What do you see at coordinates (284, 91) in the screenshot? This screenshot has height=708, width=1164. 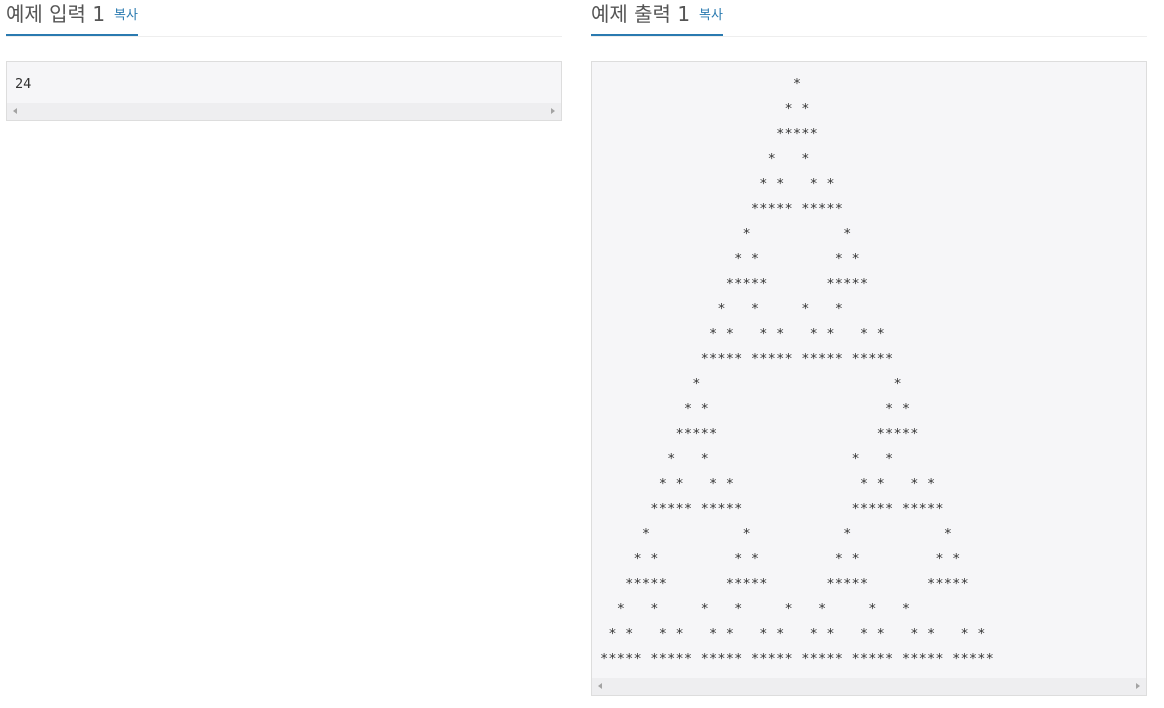 I see `sample-input-box: 24` at bounding box center [284, 91].